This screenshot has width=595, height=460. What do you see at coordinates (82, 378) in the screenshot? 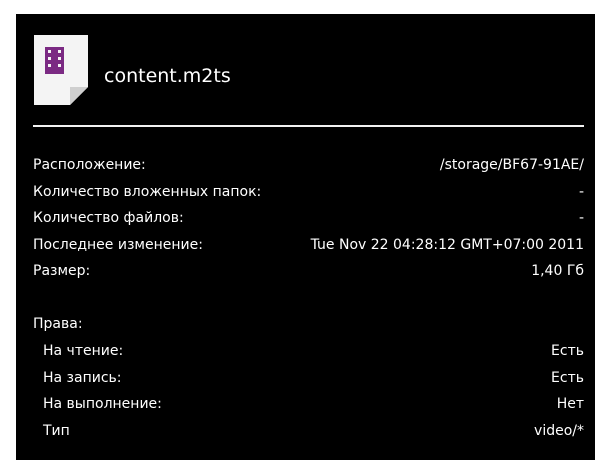
I see `permission-label: На запись:` at bounding box center [82, 378].